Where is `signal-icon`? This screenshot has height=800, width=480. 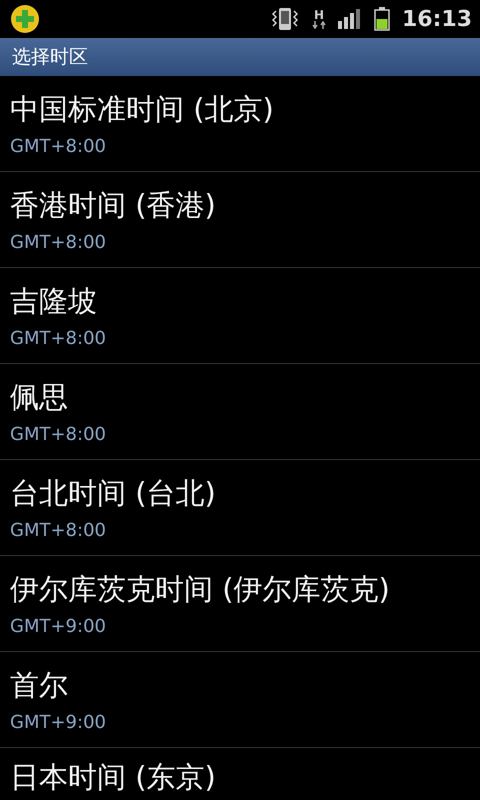
signal-icon is located at coordinates (350, 19).